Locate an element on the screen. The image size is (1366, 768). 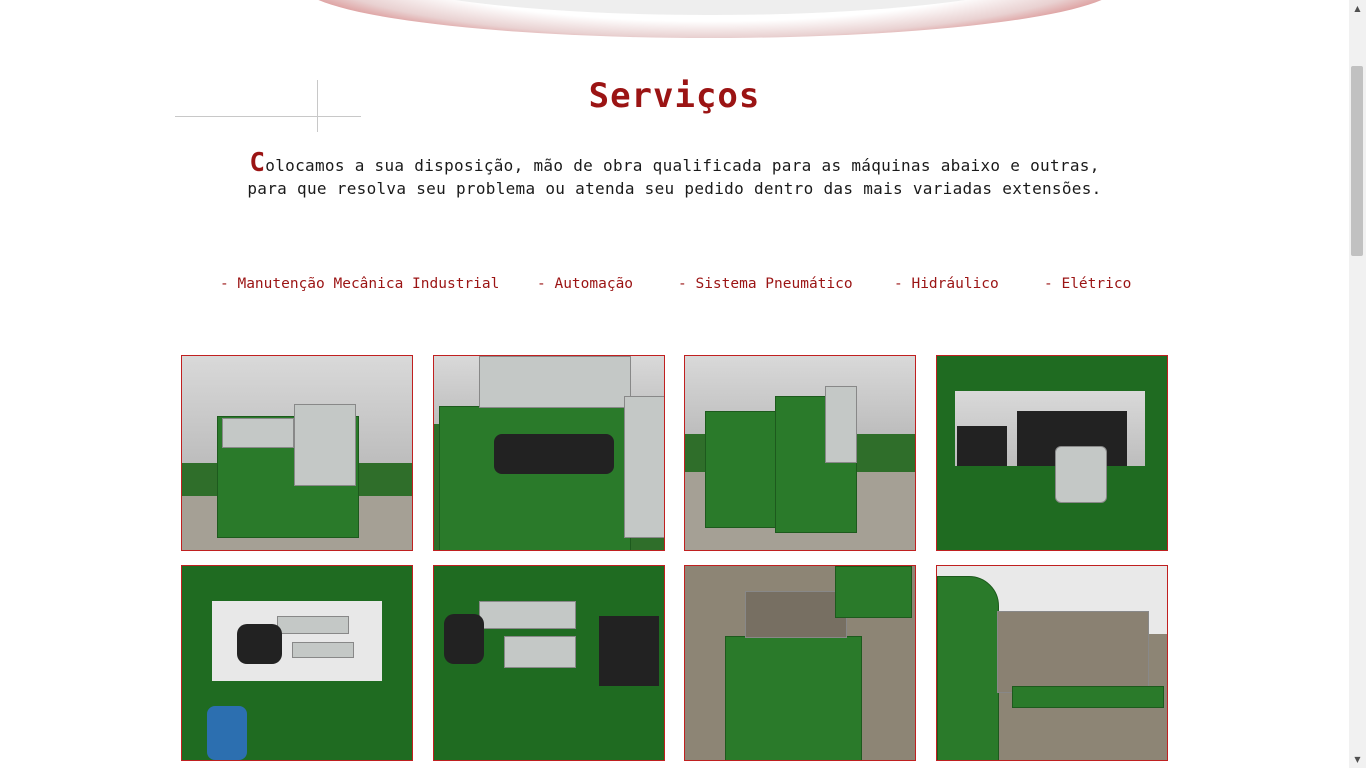
decorative-line-horizontal is located at coordinates (268, 116).